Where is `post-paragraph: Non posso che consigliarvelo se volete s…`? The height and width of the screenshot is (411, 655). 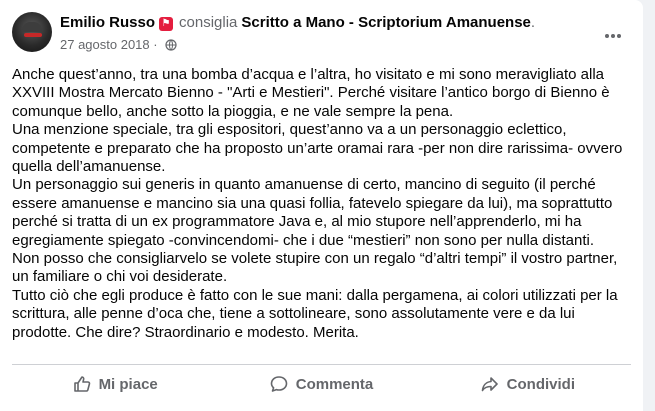 post-paragraph: Non posso che consigliarvelo se volete s… is located at coordinates (315, 268).